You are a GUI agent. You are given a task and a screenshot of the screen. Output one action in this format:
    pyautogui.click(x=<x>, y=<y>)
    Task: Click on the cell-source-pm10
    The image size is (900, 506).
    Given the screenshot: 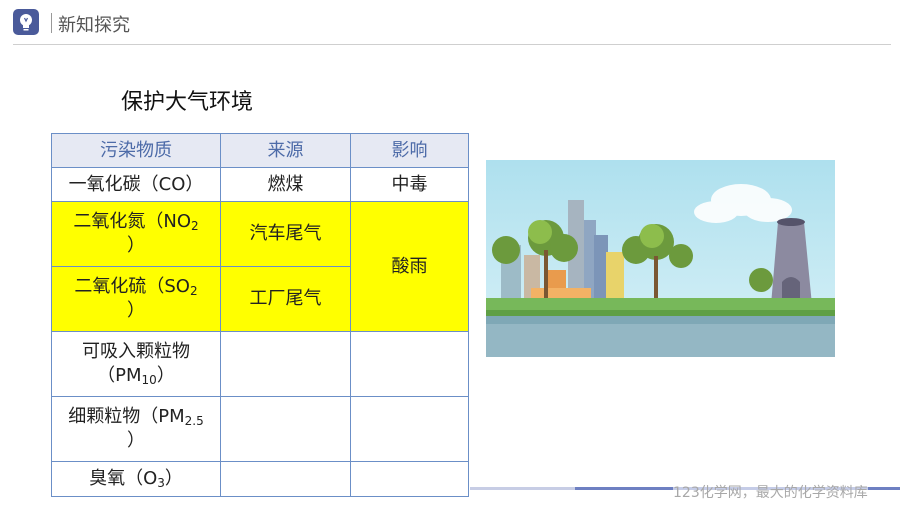 What is the action you would take?
    pyautogui.click(x=285, y=364)
    